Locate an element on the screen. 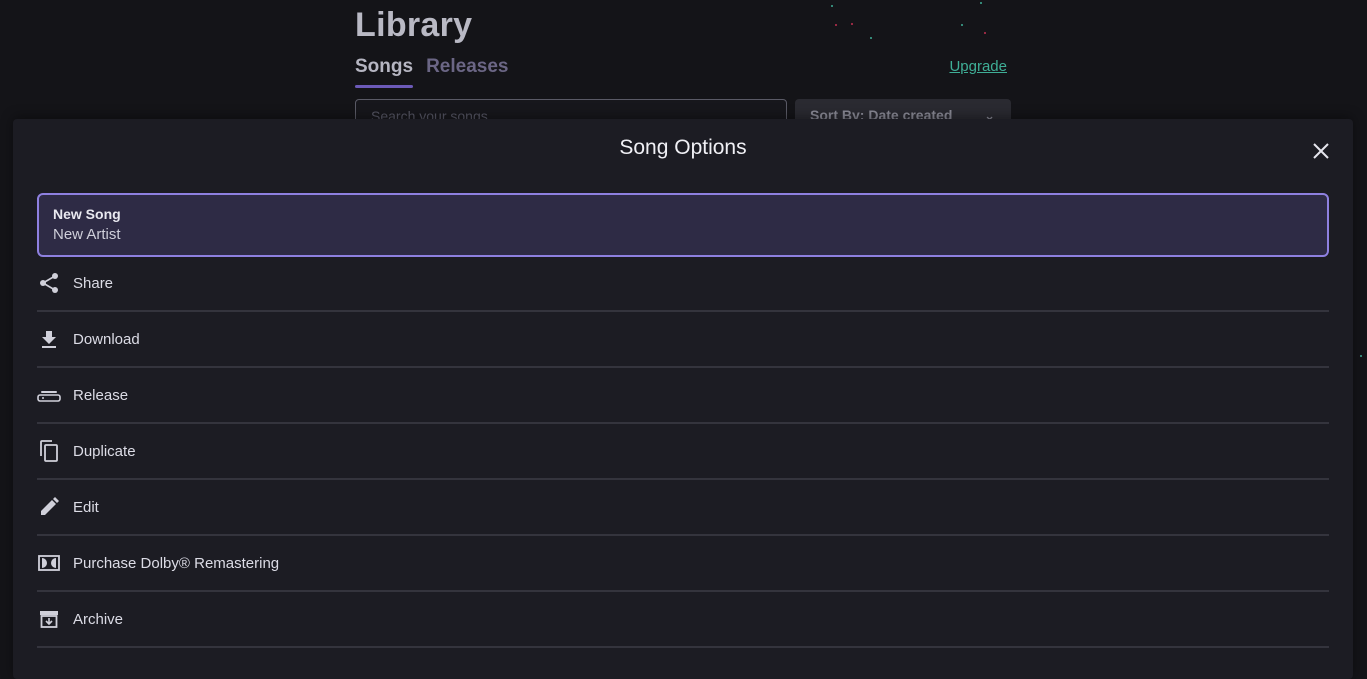  song-title: New Song is located at coordinates (683, 214).